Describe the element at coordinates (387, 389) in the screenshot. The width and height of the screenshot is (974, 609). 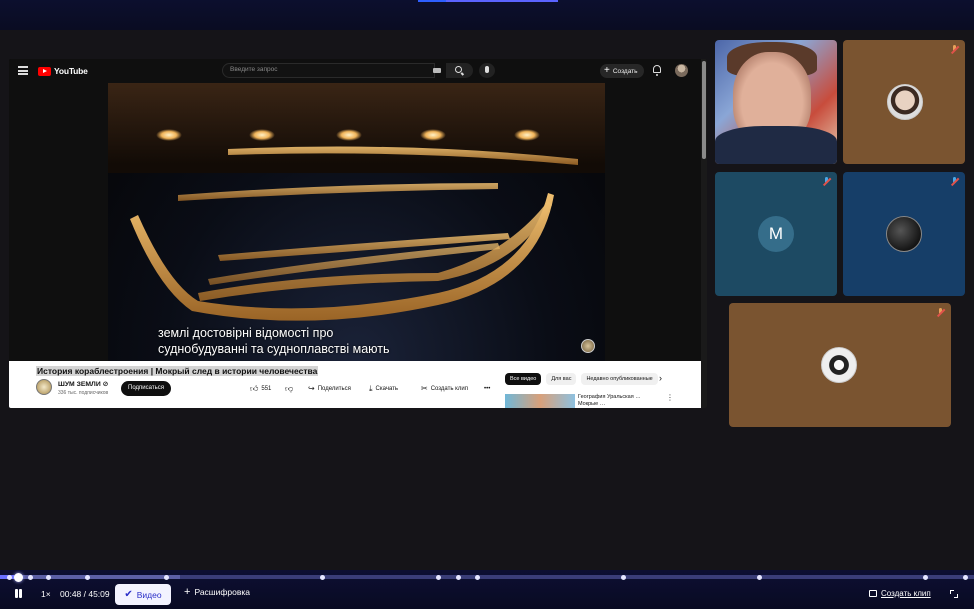
I see `download-label: Скачать` at that location.